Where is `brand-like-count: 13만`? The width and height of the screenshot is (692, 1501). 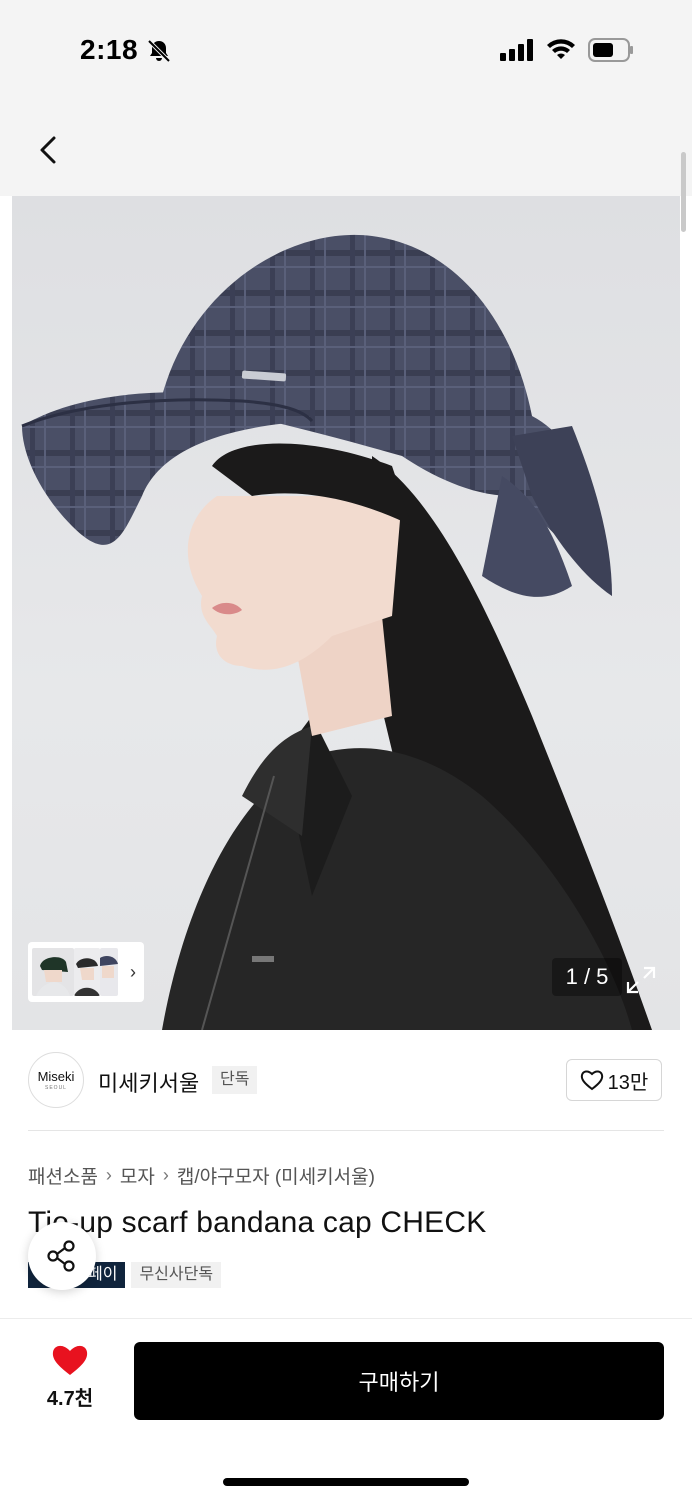 brand-like-count: 13만 is located at coordinates (628, 1082).